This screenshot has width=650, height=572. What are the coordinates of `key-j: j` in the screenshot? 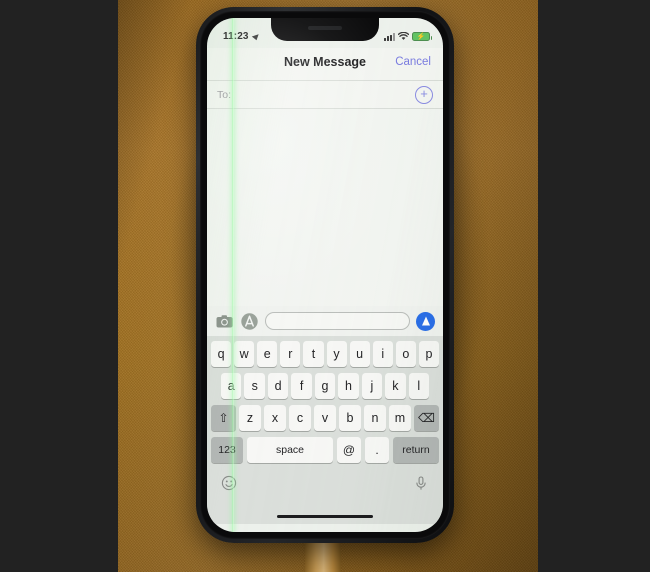 It's located at (372, 386).